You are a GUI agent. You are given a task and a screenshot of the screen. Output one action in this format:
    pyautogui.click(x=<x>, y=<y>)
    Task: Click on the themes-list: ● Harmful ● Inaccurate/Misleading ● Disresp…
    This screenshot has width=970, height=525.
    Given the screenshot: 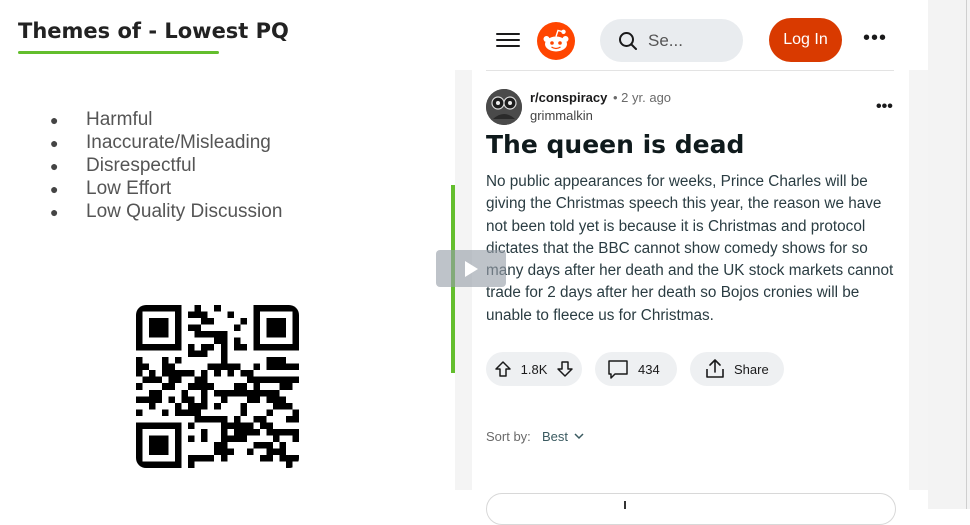 What is the action you would take?
    pyautogui.click(x=166, y=165)
    